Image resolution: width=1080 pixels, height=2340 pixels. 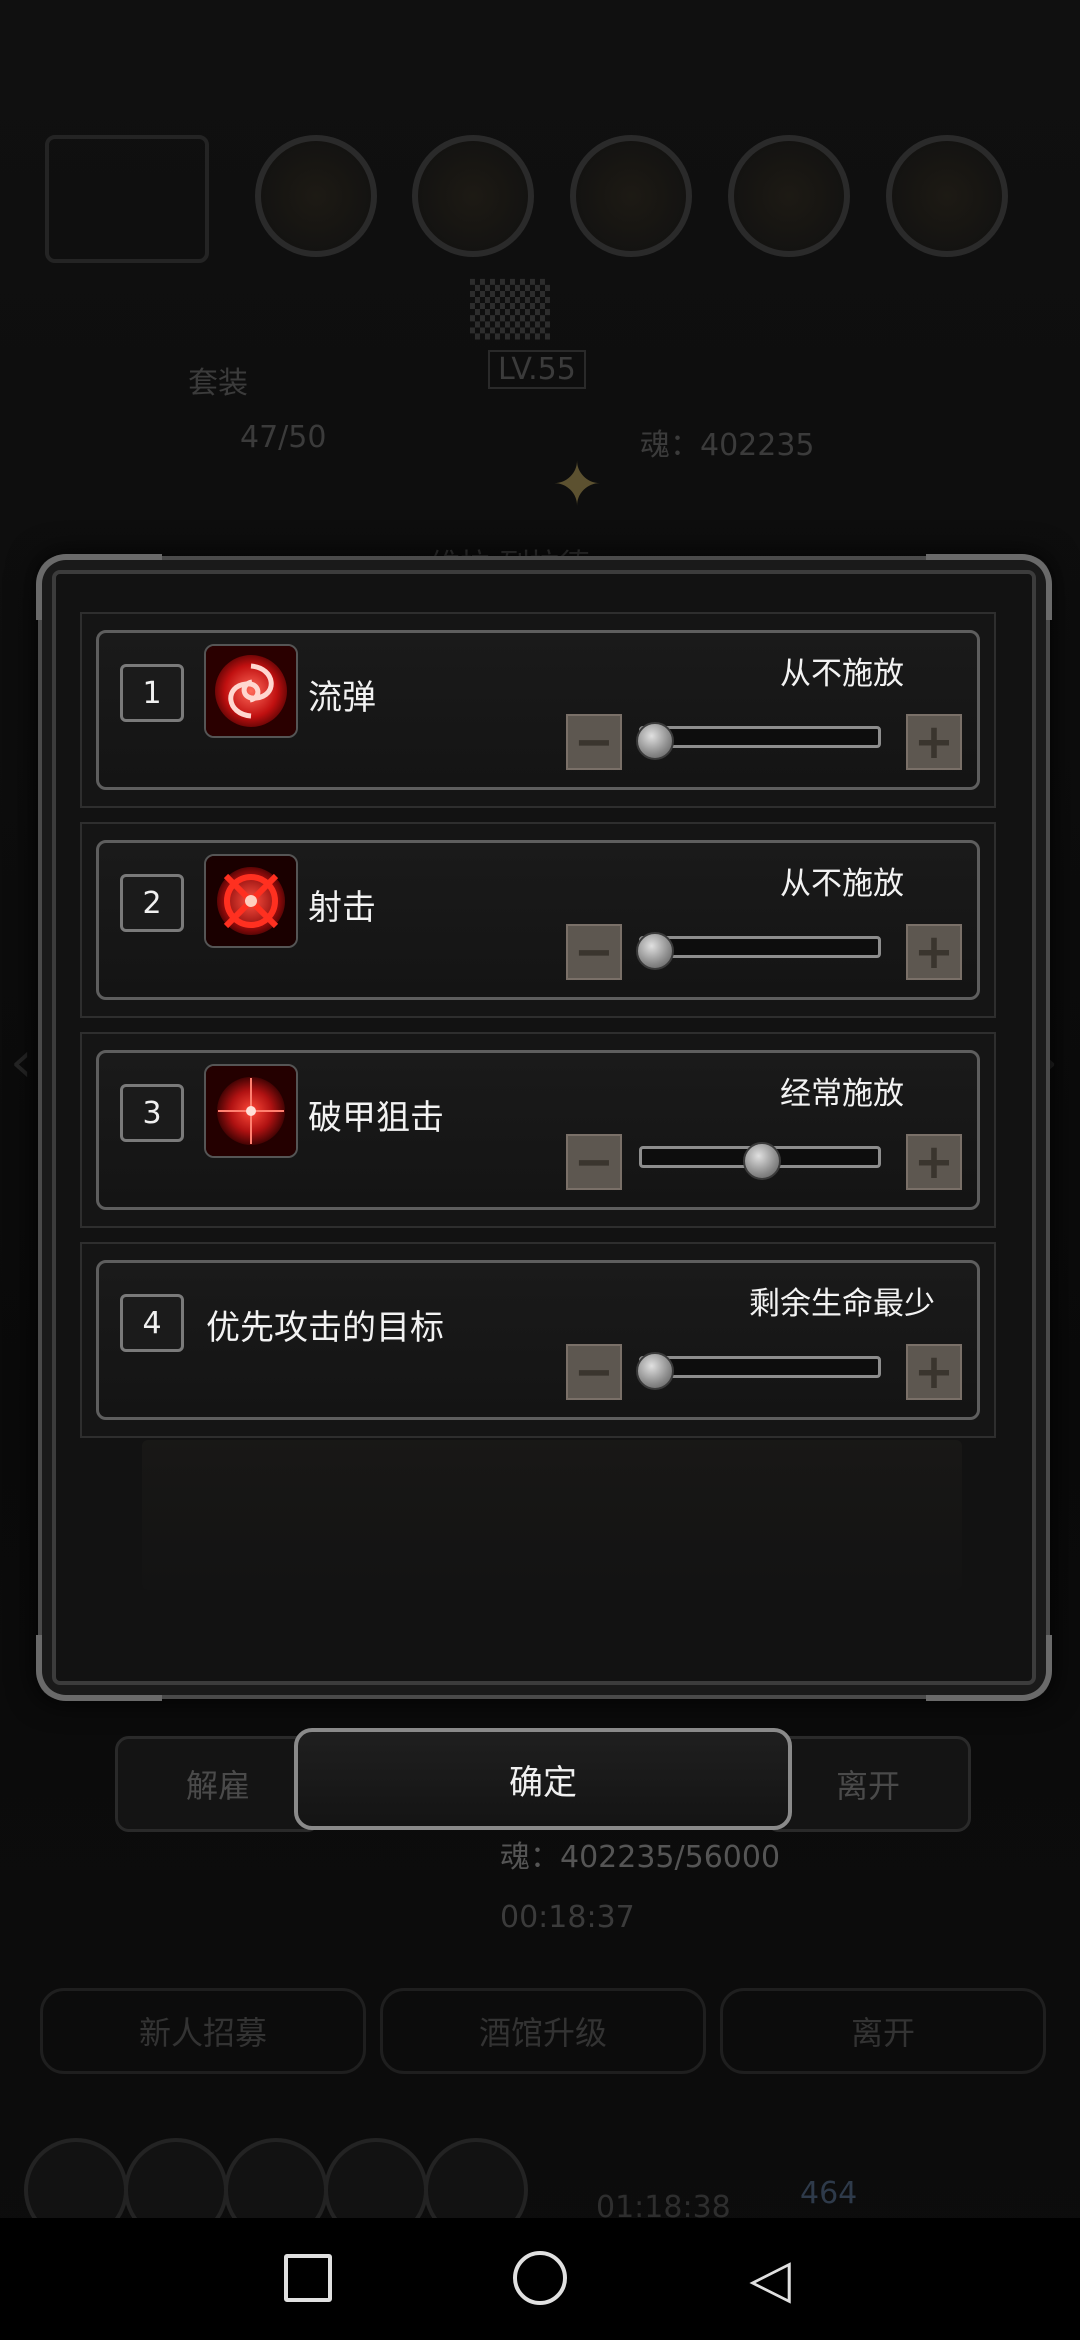 I want to click on confirm-button: 确定, so click(x=543, y=1779).